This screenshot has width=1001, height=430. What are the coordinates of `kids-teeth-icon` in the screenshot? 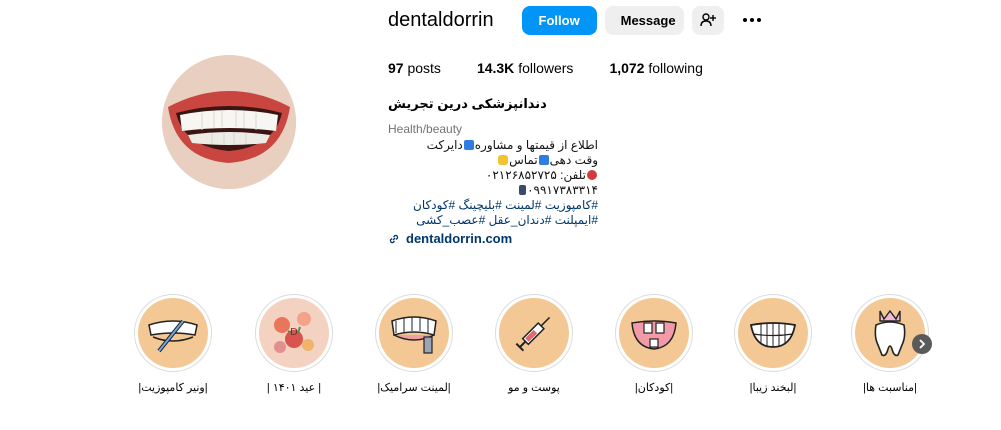 It's located at (654, 335).